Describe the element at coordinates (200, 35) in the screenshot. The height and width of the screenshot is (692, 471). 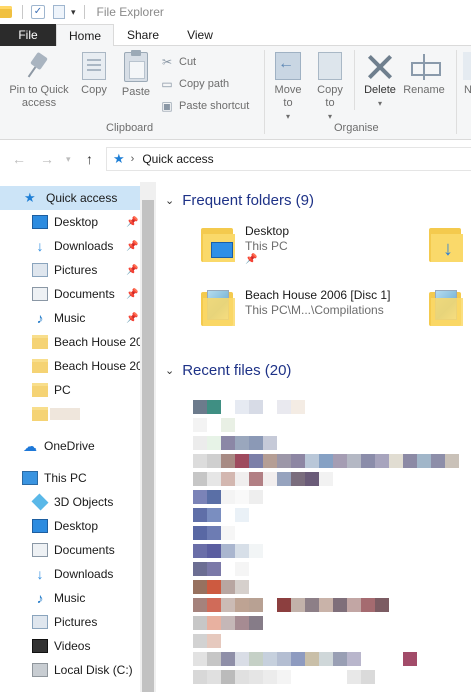
I see `tab-view: View` at that location.